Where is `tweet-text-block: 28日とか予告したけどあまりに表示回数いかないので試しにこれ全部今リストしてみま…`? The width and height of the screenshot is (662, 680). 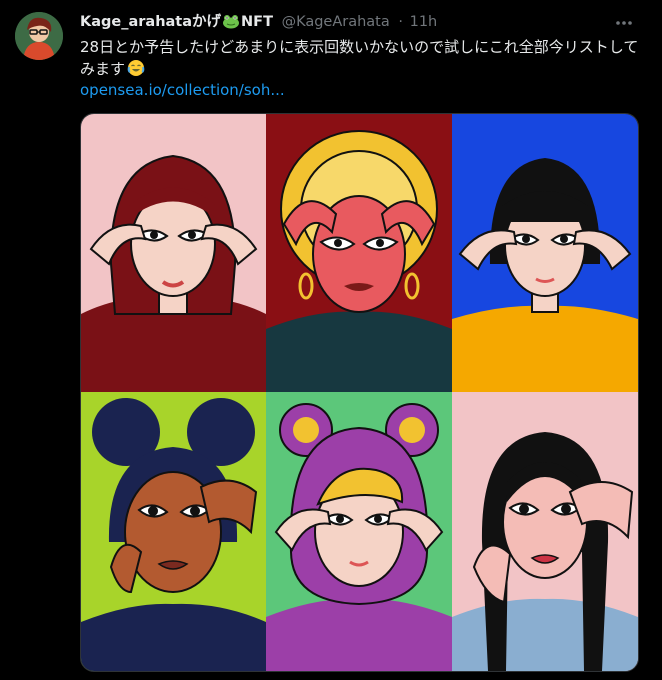
tweet-text-block: 28日とか予告したけどあまりに表示回数いかないので試しにこれ全部今リストしてみま… is located at coordinates (360, 59).